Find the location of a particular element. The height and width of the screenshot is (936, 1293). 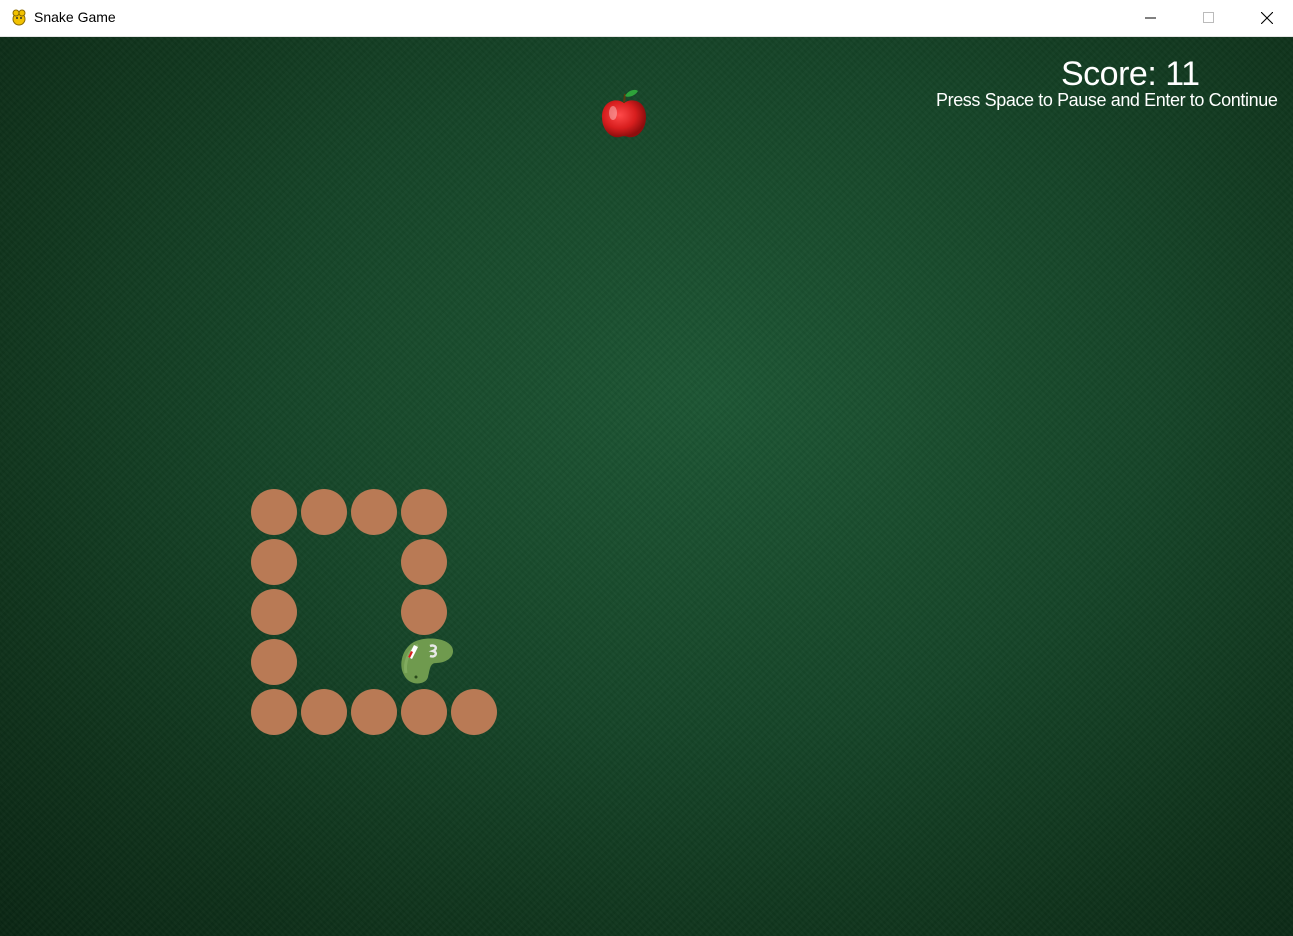

close-button is located at coordinates (1265, 18).